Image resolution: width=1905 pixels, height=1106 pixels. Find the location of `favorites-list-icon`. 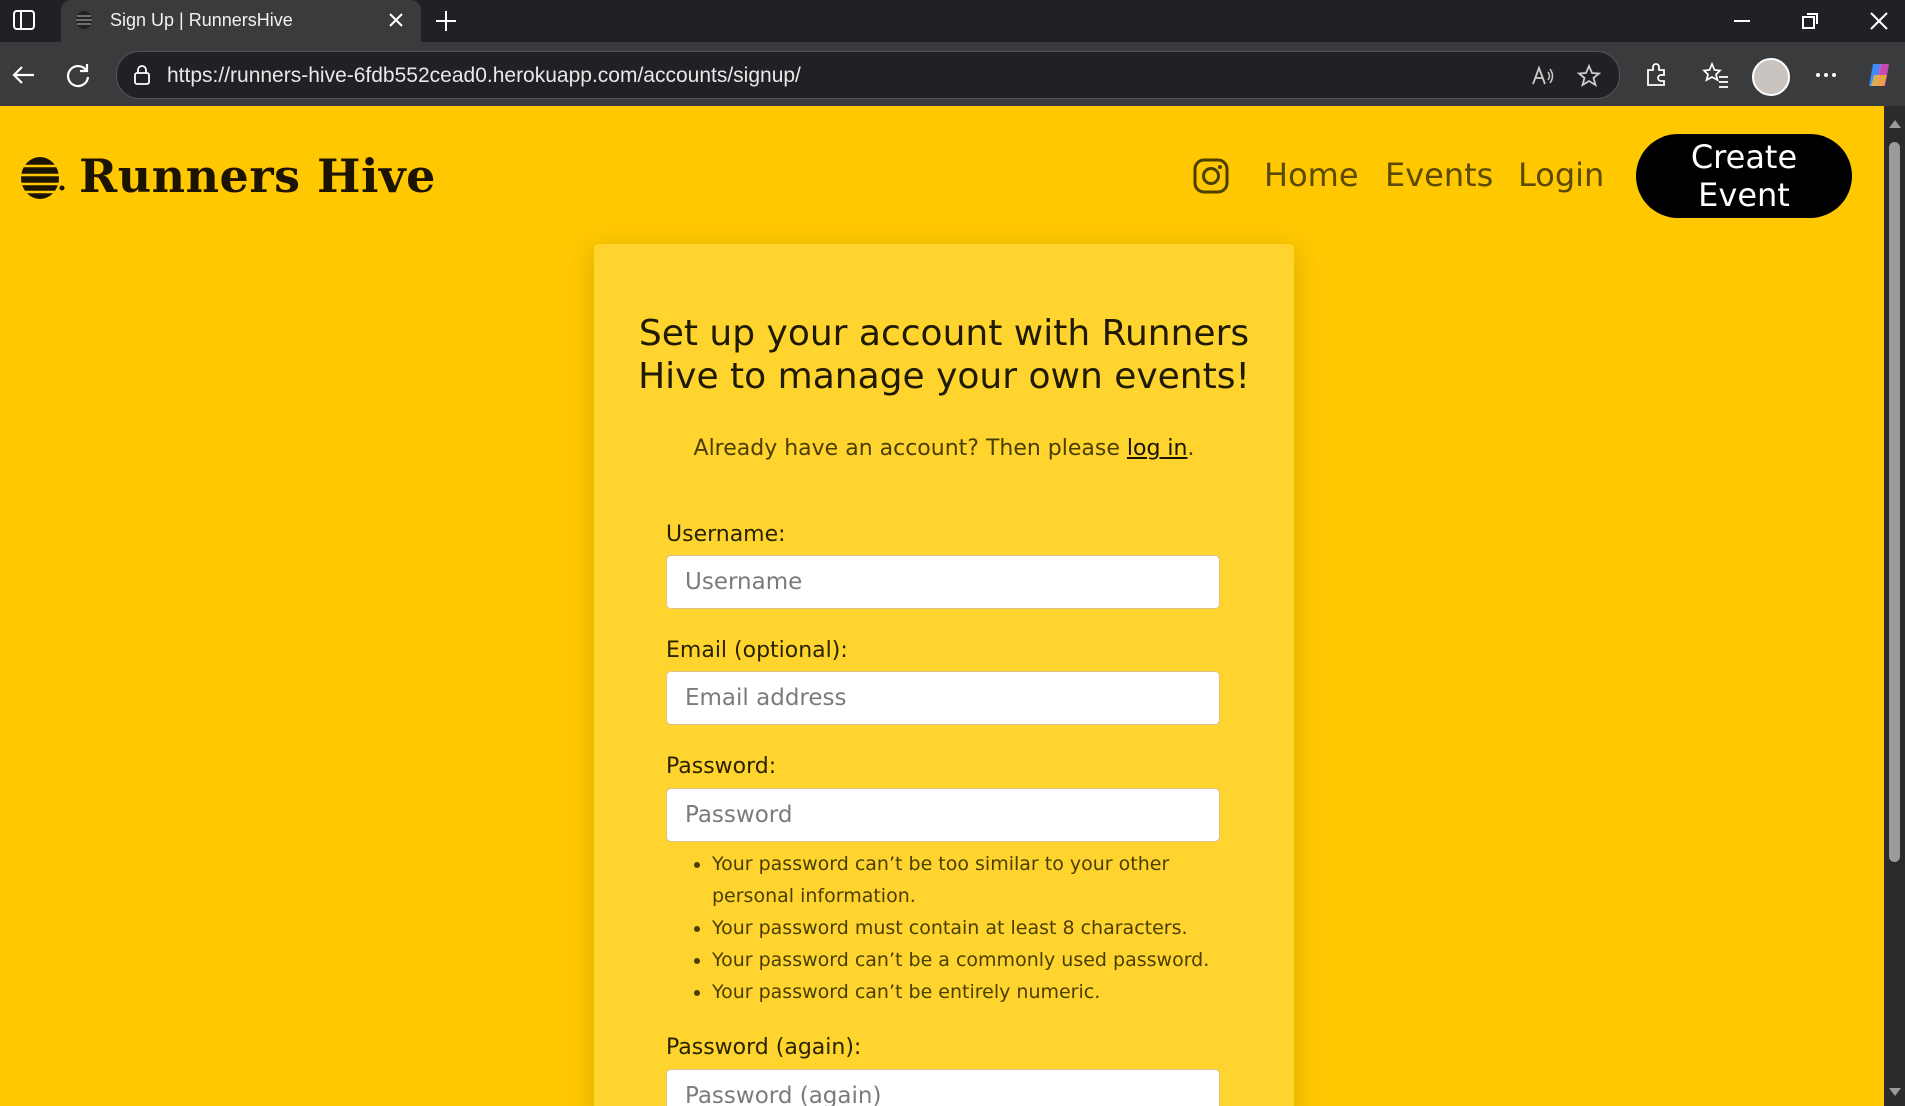

favorites-list-icon is located at coordinates (1716, 75).